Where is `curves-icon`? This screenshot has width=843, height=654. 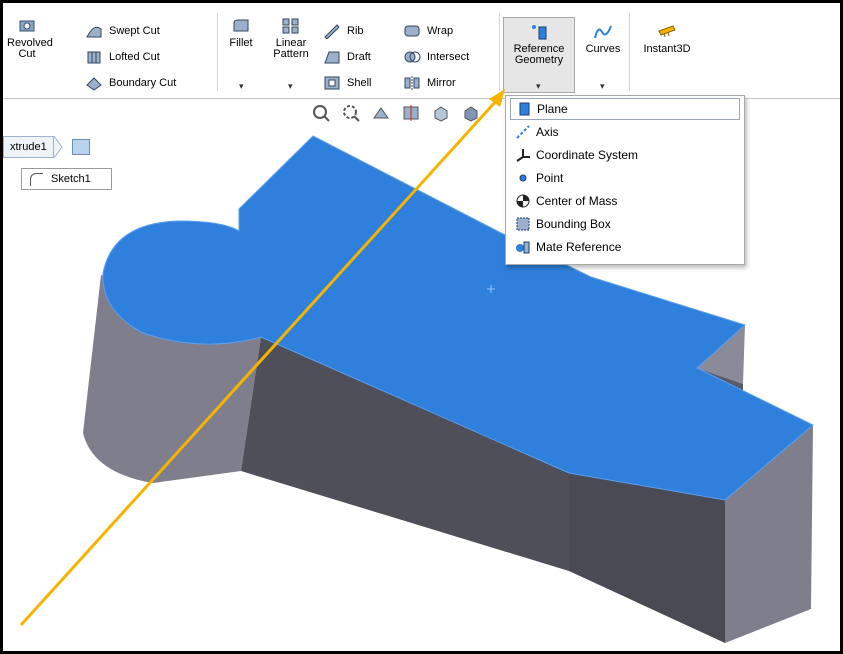
curves-icon is located at coordinates (603, 32).